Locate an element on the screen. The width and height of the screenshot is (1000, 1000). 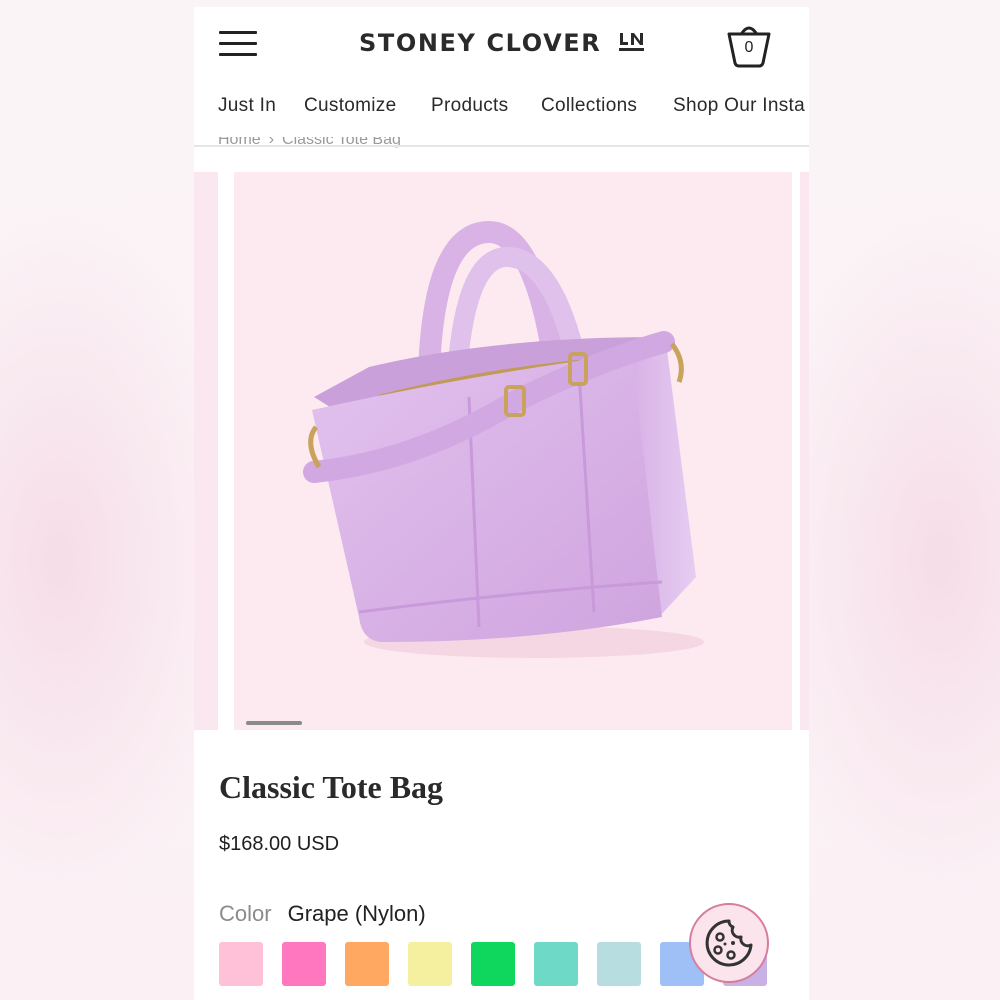
next-slide-peek is located at coordinates (804, 451).